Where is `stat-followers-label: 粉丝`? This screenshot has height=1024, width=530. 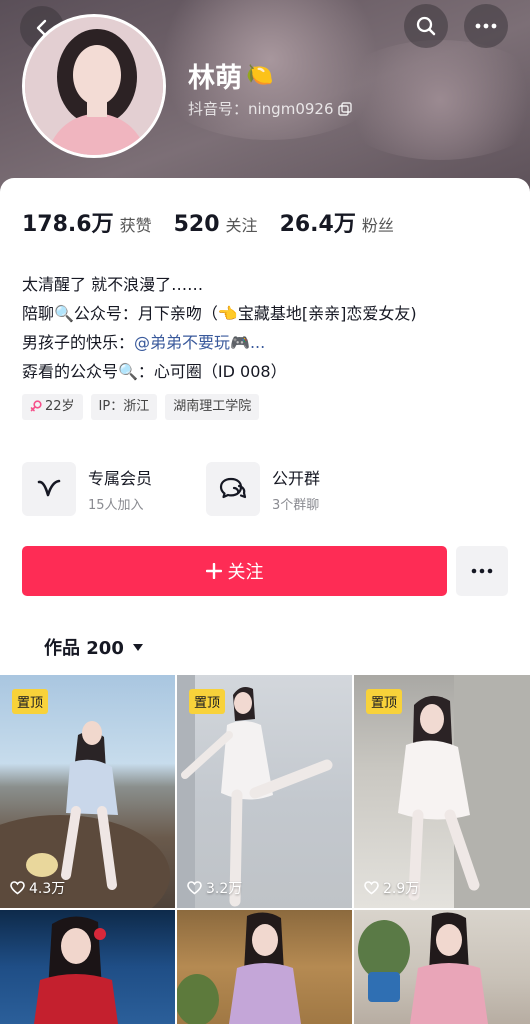 stat-followers-label: 粉丝 is located at coordinates (377, 225).